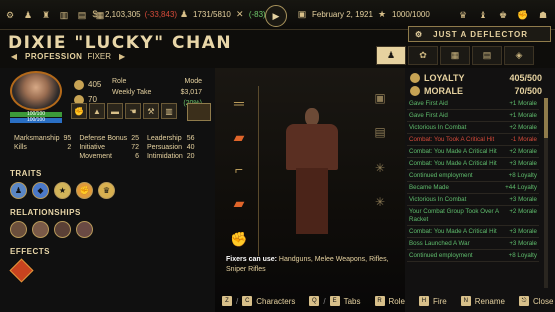 This screenshot has height=312, width=555. I want to click on log-entry: Continued employment +8 Loyalty, so click(473, 256).